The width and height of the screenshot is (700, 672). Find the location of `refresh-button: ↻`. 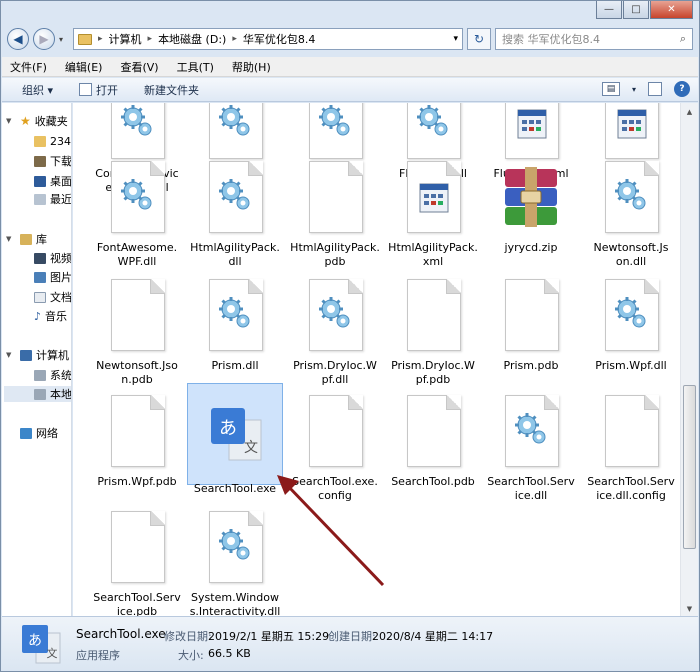

refresh-button: ↻ is located at coordinates (479, 39).